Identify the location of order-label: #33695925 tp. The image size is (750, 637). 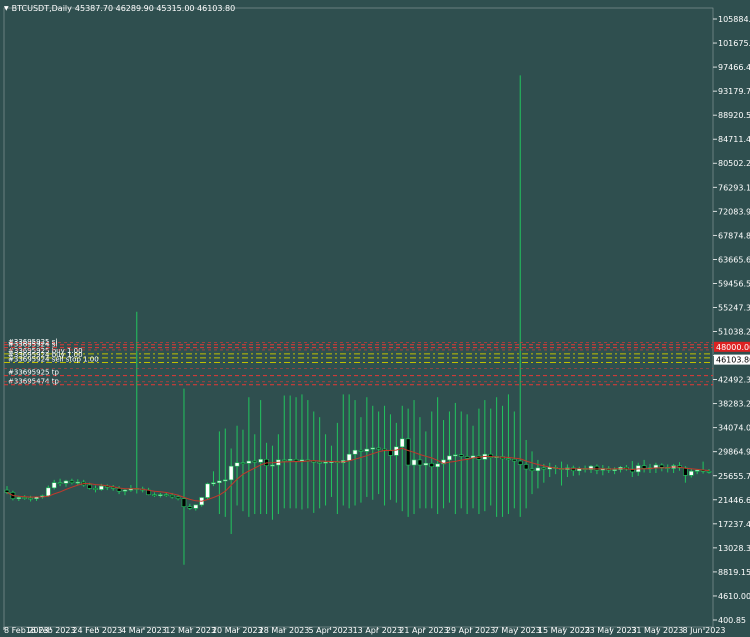
(33, 373).